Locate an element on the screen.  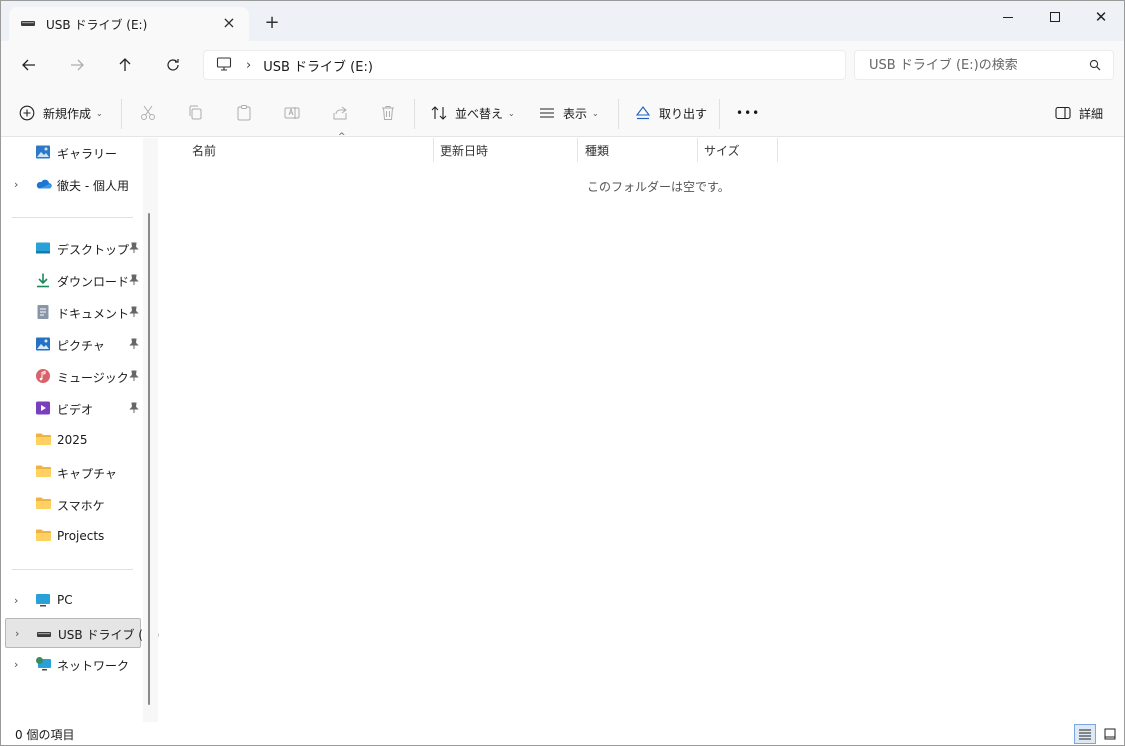
view-label: 表示 is located at coordinates (575, 113).